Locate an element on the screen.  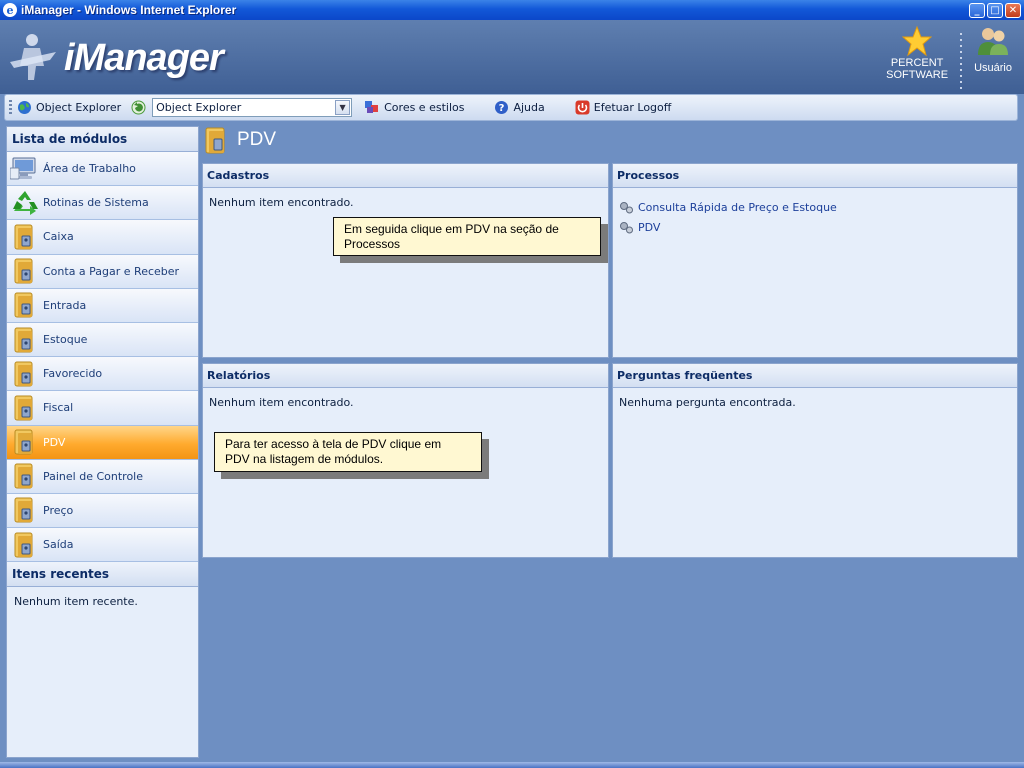
refresh-icon is located at coordinates (138, 107).